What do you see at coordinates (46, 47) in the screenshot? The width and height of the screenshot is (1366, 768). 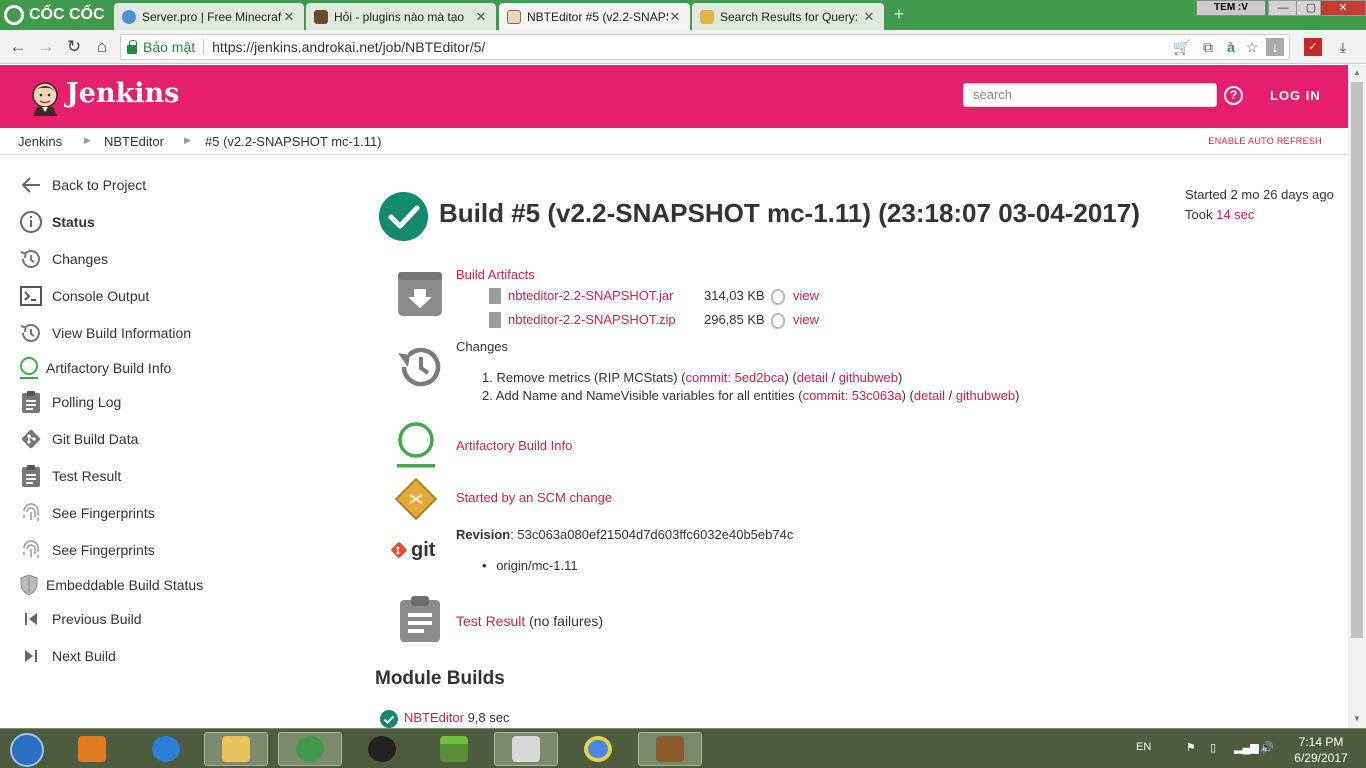 I see `forward-icon: →` at bounding box center [46, 47].